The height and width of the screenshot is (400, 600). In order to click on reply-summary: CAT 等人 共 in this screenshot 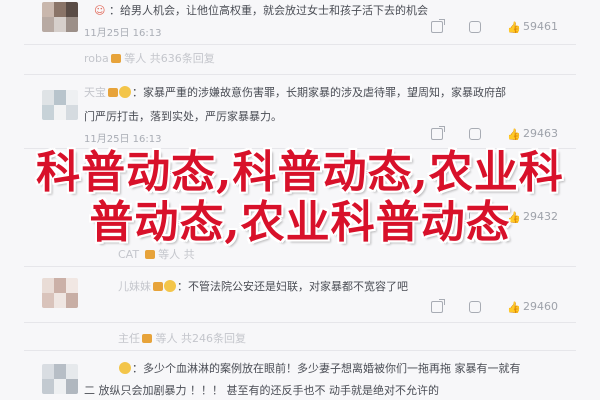, I will do `click(156, 254)`.